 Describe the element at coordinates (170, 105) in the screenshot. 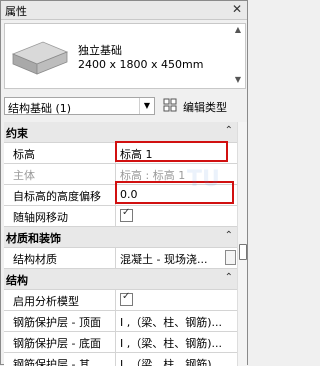

I see `edit-type-icon` at that location.